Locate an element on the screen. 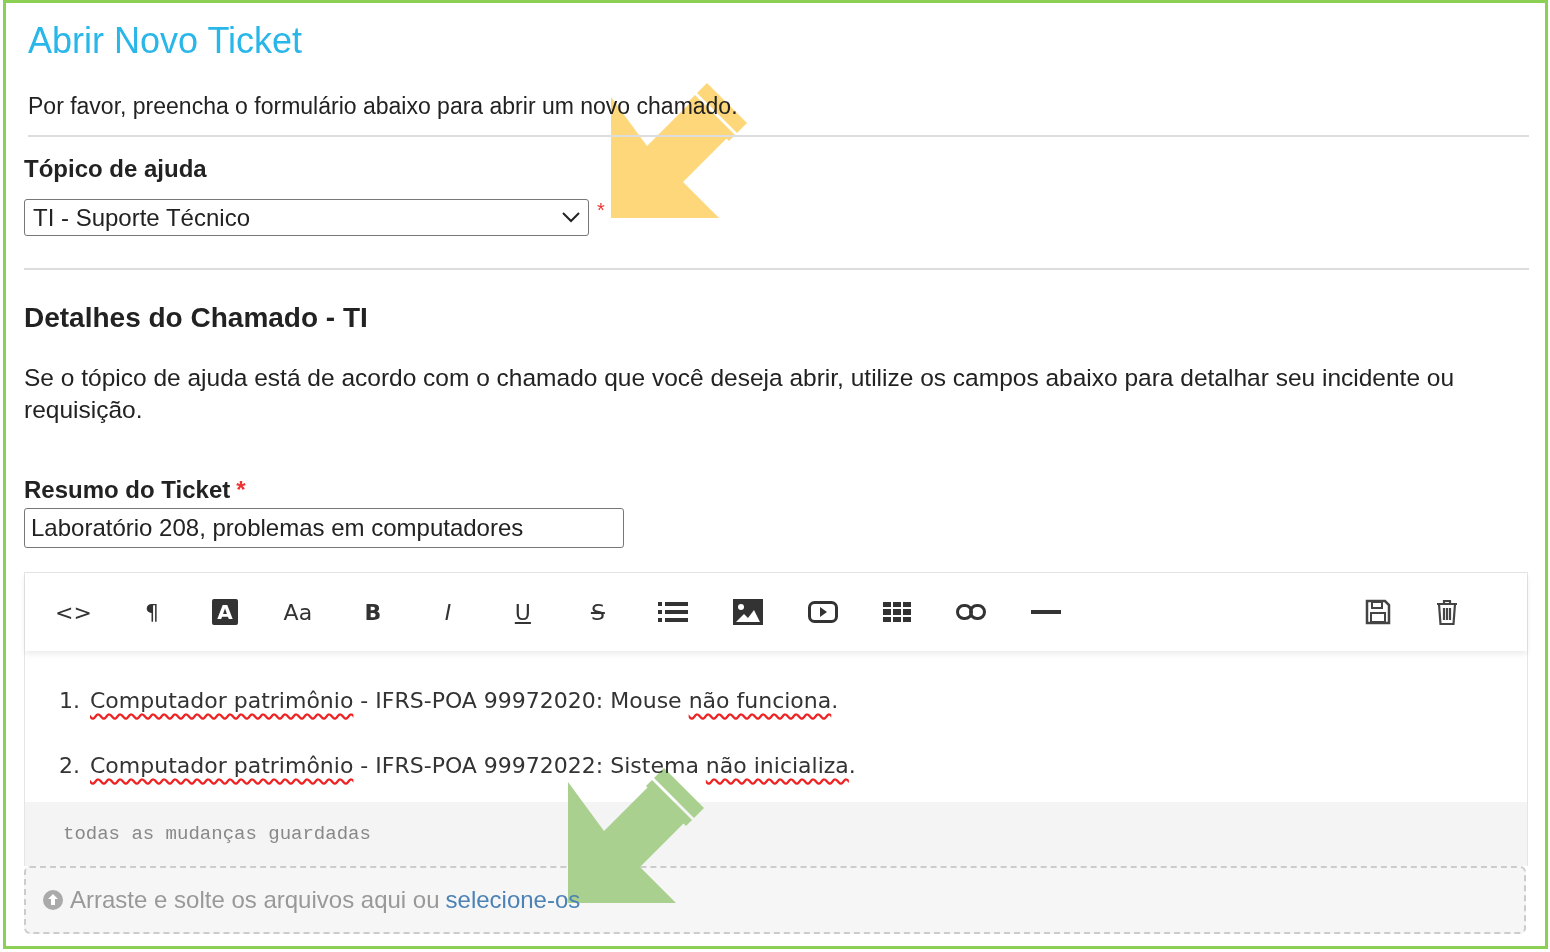 This screenshot has width=1550, height=952. list-number: 1. is located at coordinates (69, 701).